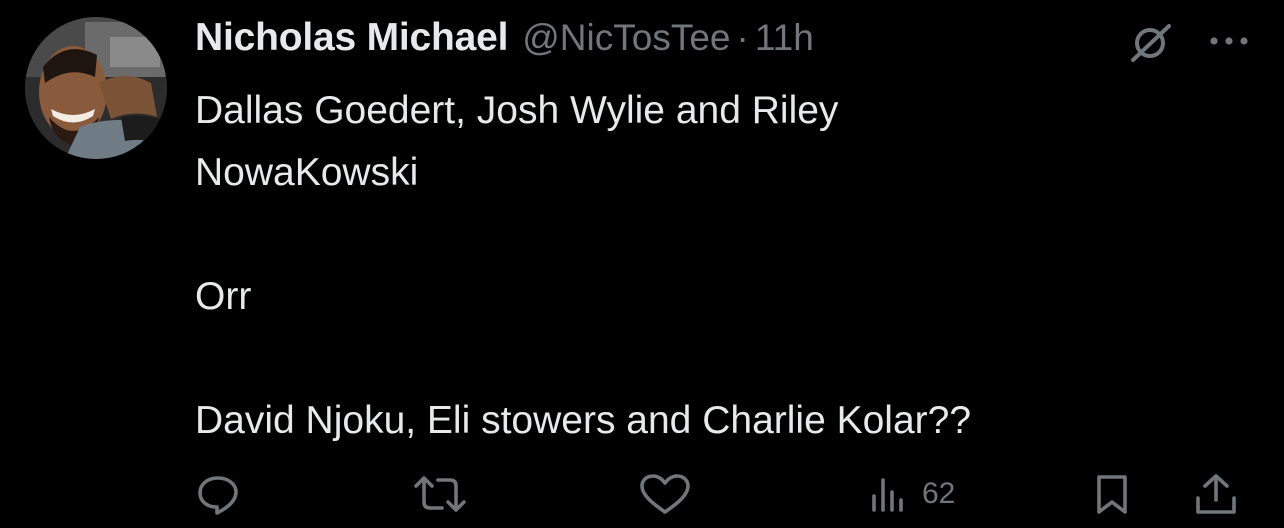  I want to click on share-icon, so click(1216, 494).